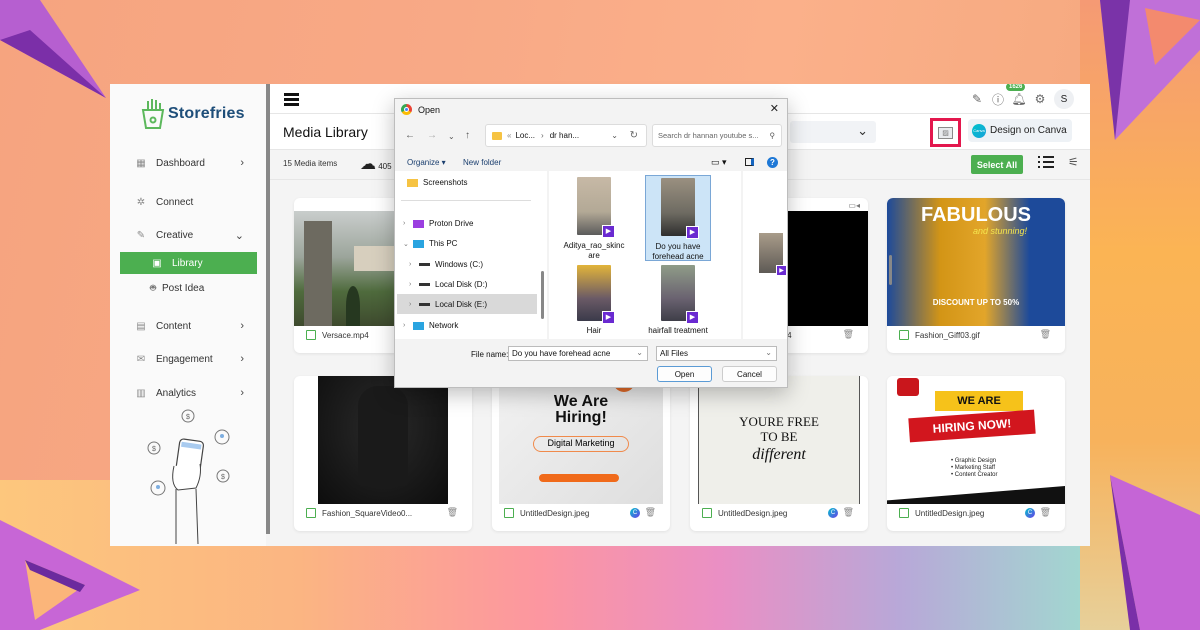  Describe the element at coordinates (998, 99) in the screenshot. I see `help-icon: ⓘ` at that location.